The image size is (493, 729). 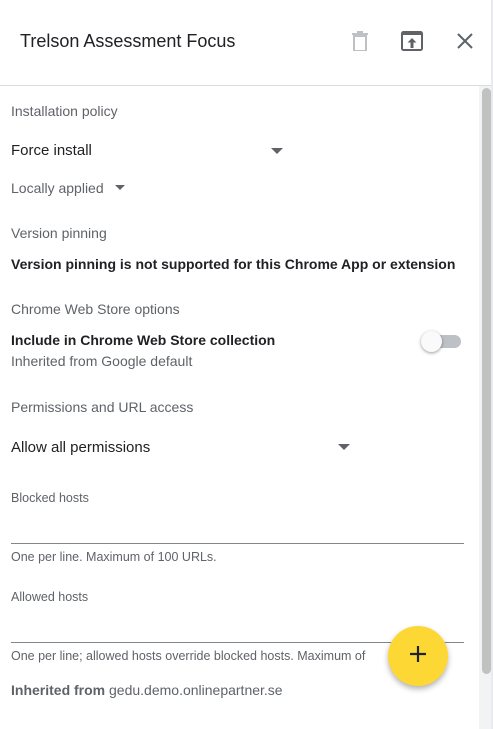 I want to click on close-icon, so click(x=465, y=41).